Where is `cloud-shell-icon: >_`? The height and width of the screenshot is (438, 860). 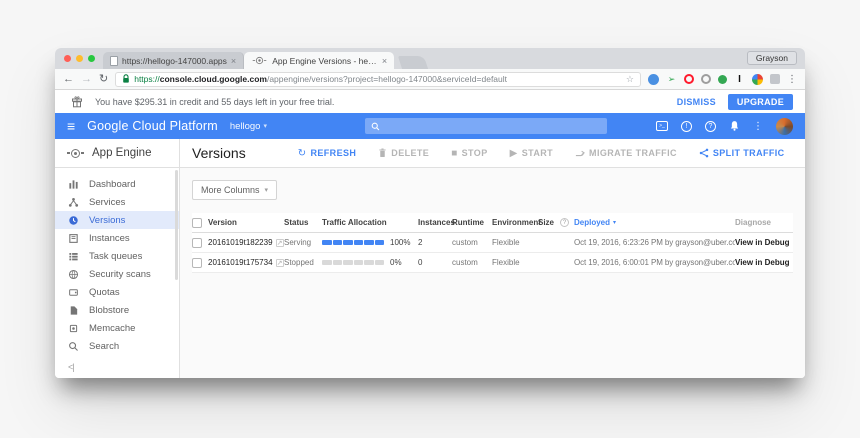
cloud-shell-icon: >_ is located at coordinates (662, 126).